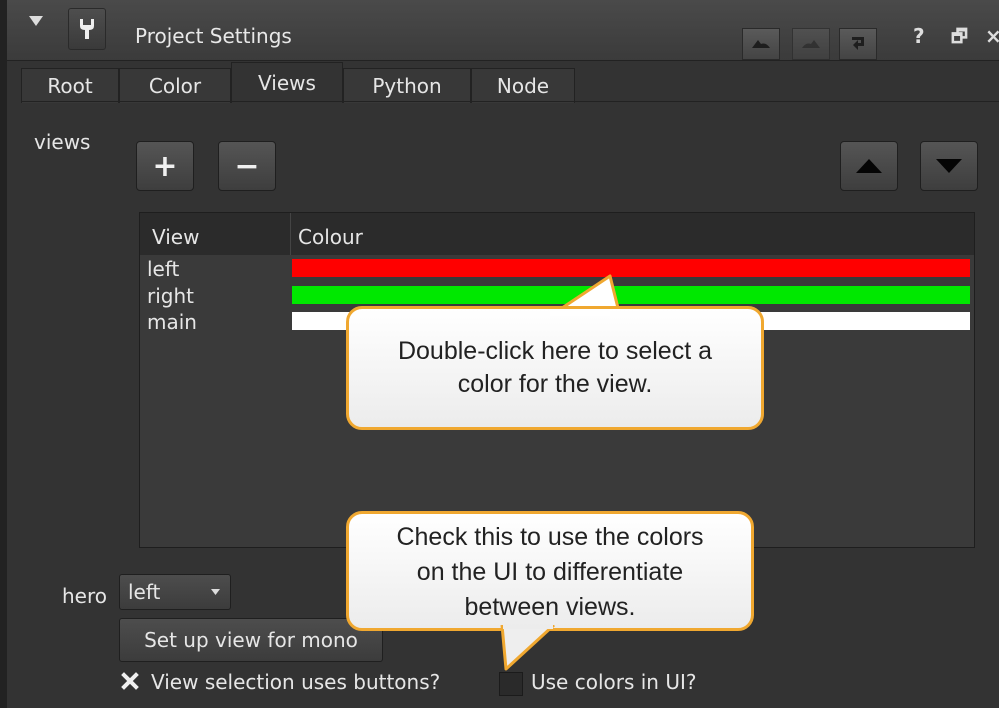 This screenshot has height=708, width=999. I want to click on plus-icon: +, so click(165, 166).